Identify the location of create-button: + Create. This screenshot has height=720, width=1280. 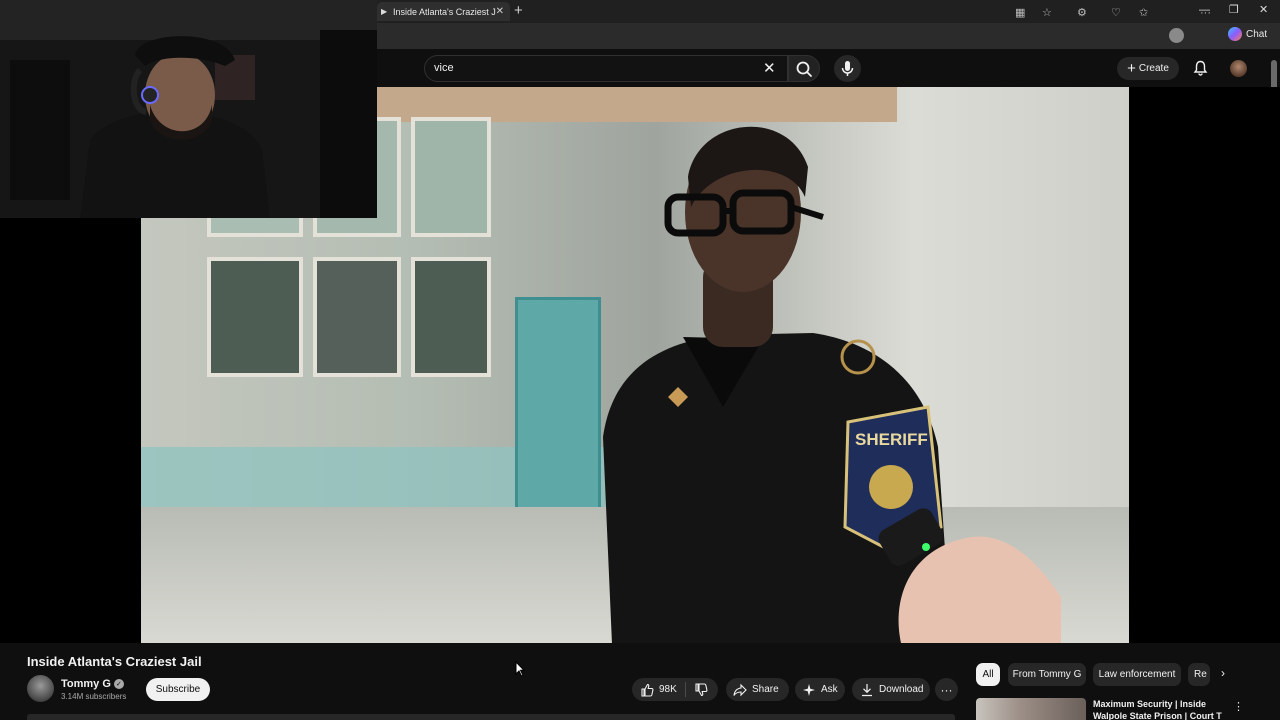
(1148, 68).